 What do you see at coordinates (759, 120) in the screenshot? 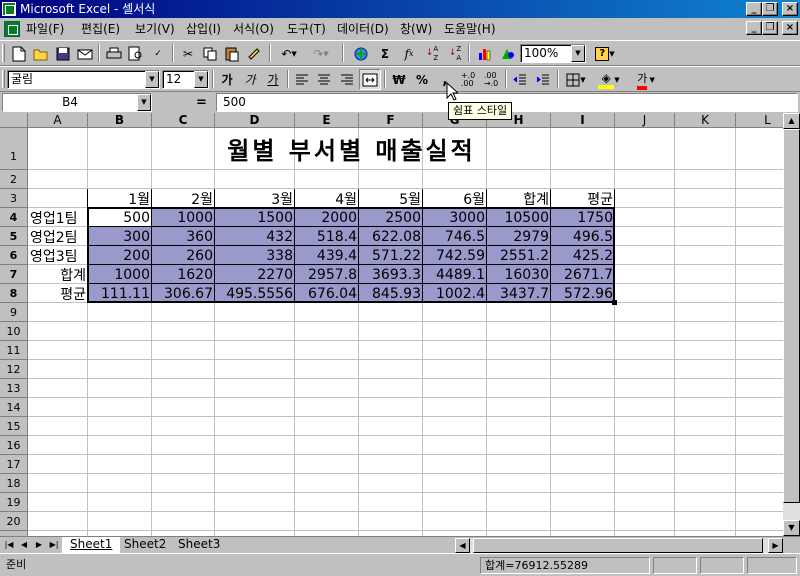
I see `column-header-l: L` at bounding box center [759, 120].